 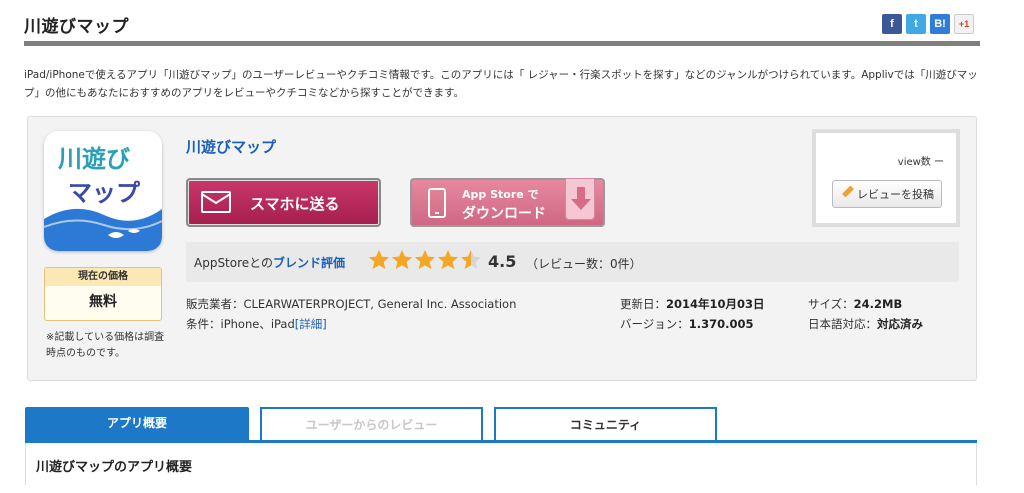 I want to click on size-info: サイズ：24.2MB, so click(x=855, y=304).